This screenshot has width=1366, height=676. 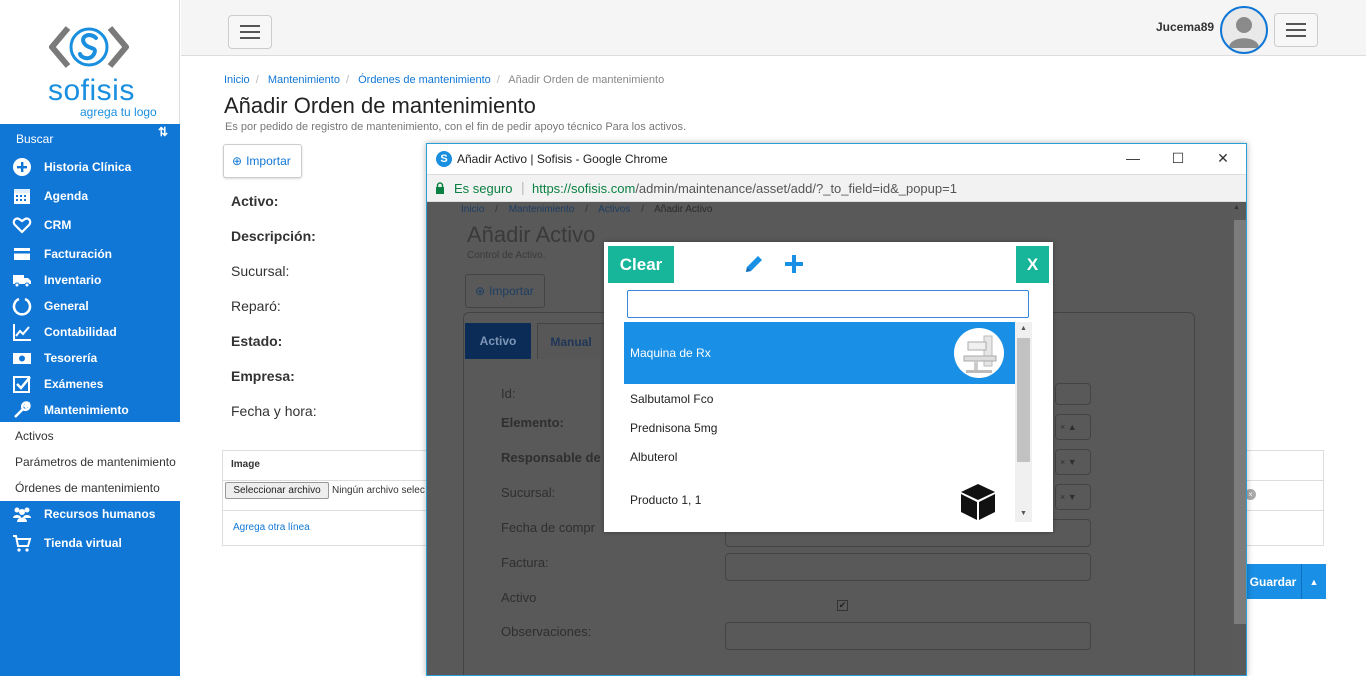 I want to click on maximize-icon: ☐, so click(x=1178, y=158).